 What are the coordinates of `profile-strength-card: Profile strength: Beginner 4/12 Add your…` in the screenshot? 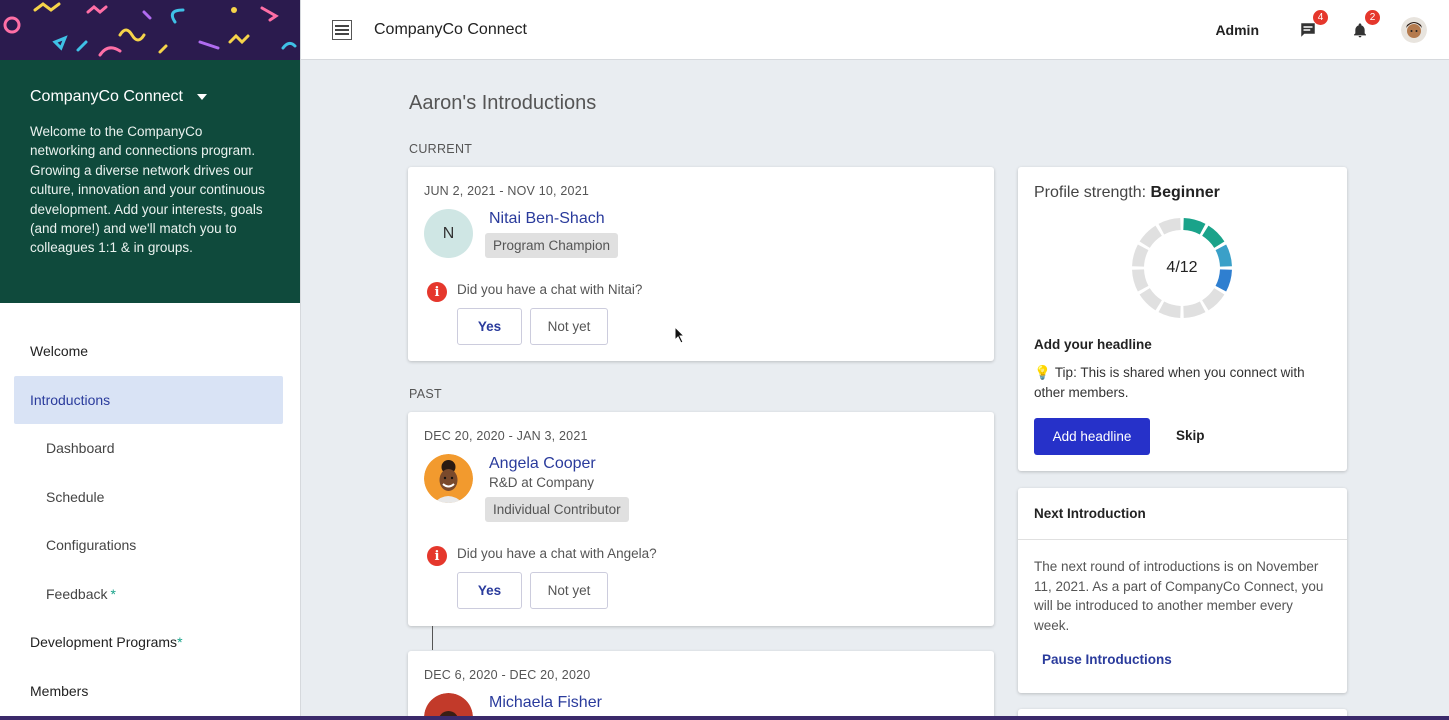 It's located at (1182, 319).